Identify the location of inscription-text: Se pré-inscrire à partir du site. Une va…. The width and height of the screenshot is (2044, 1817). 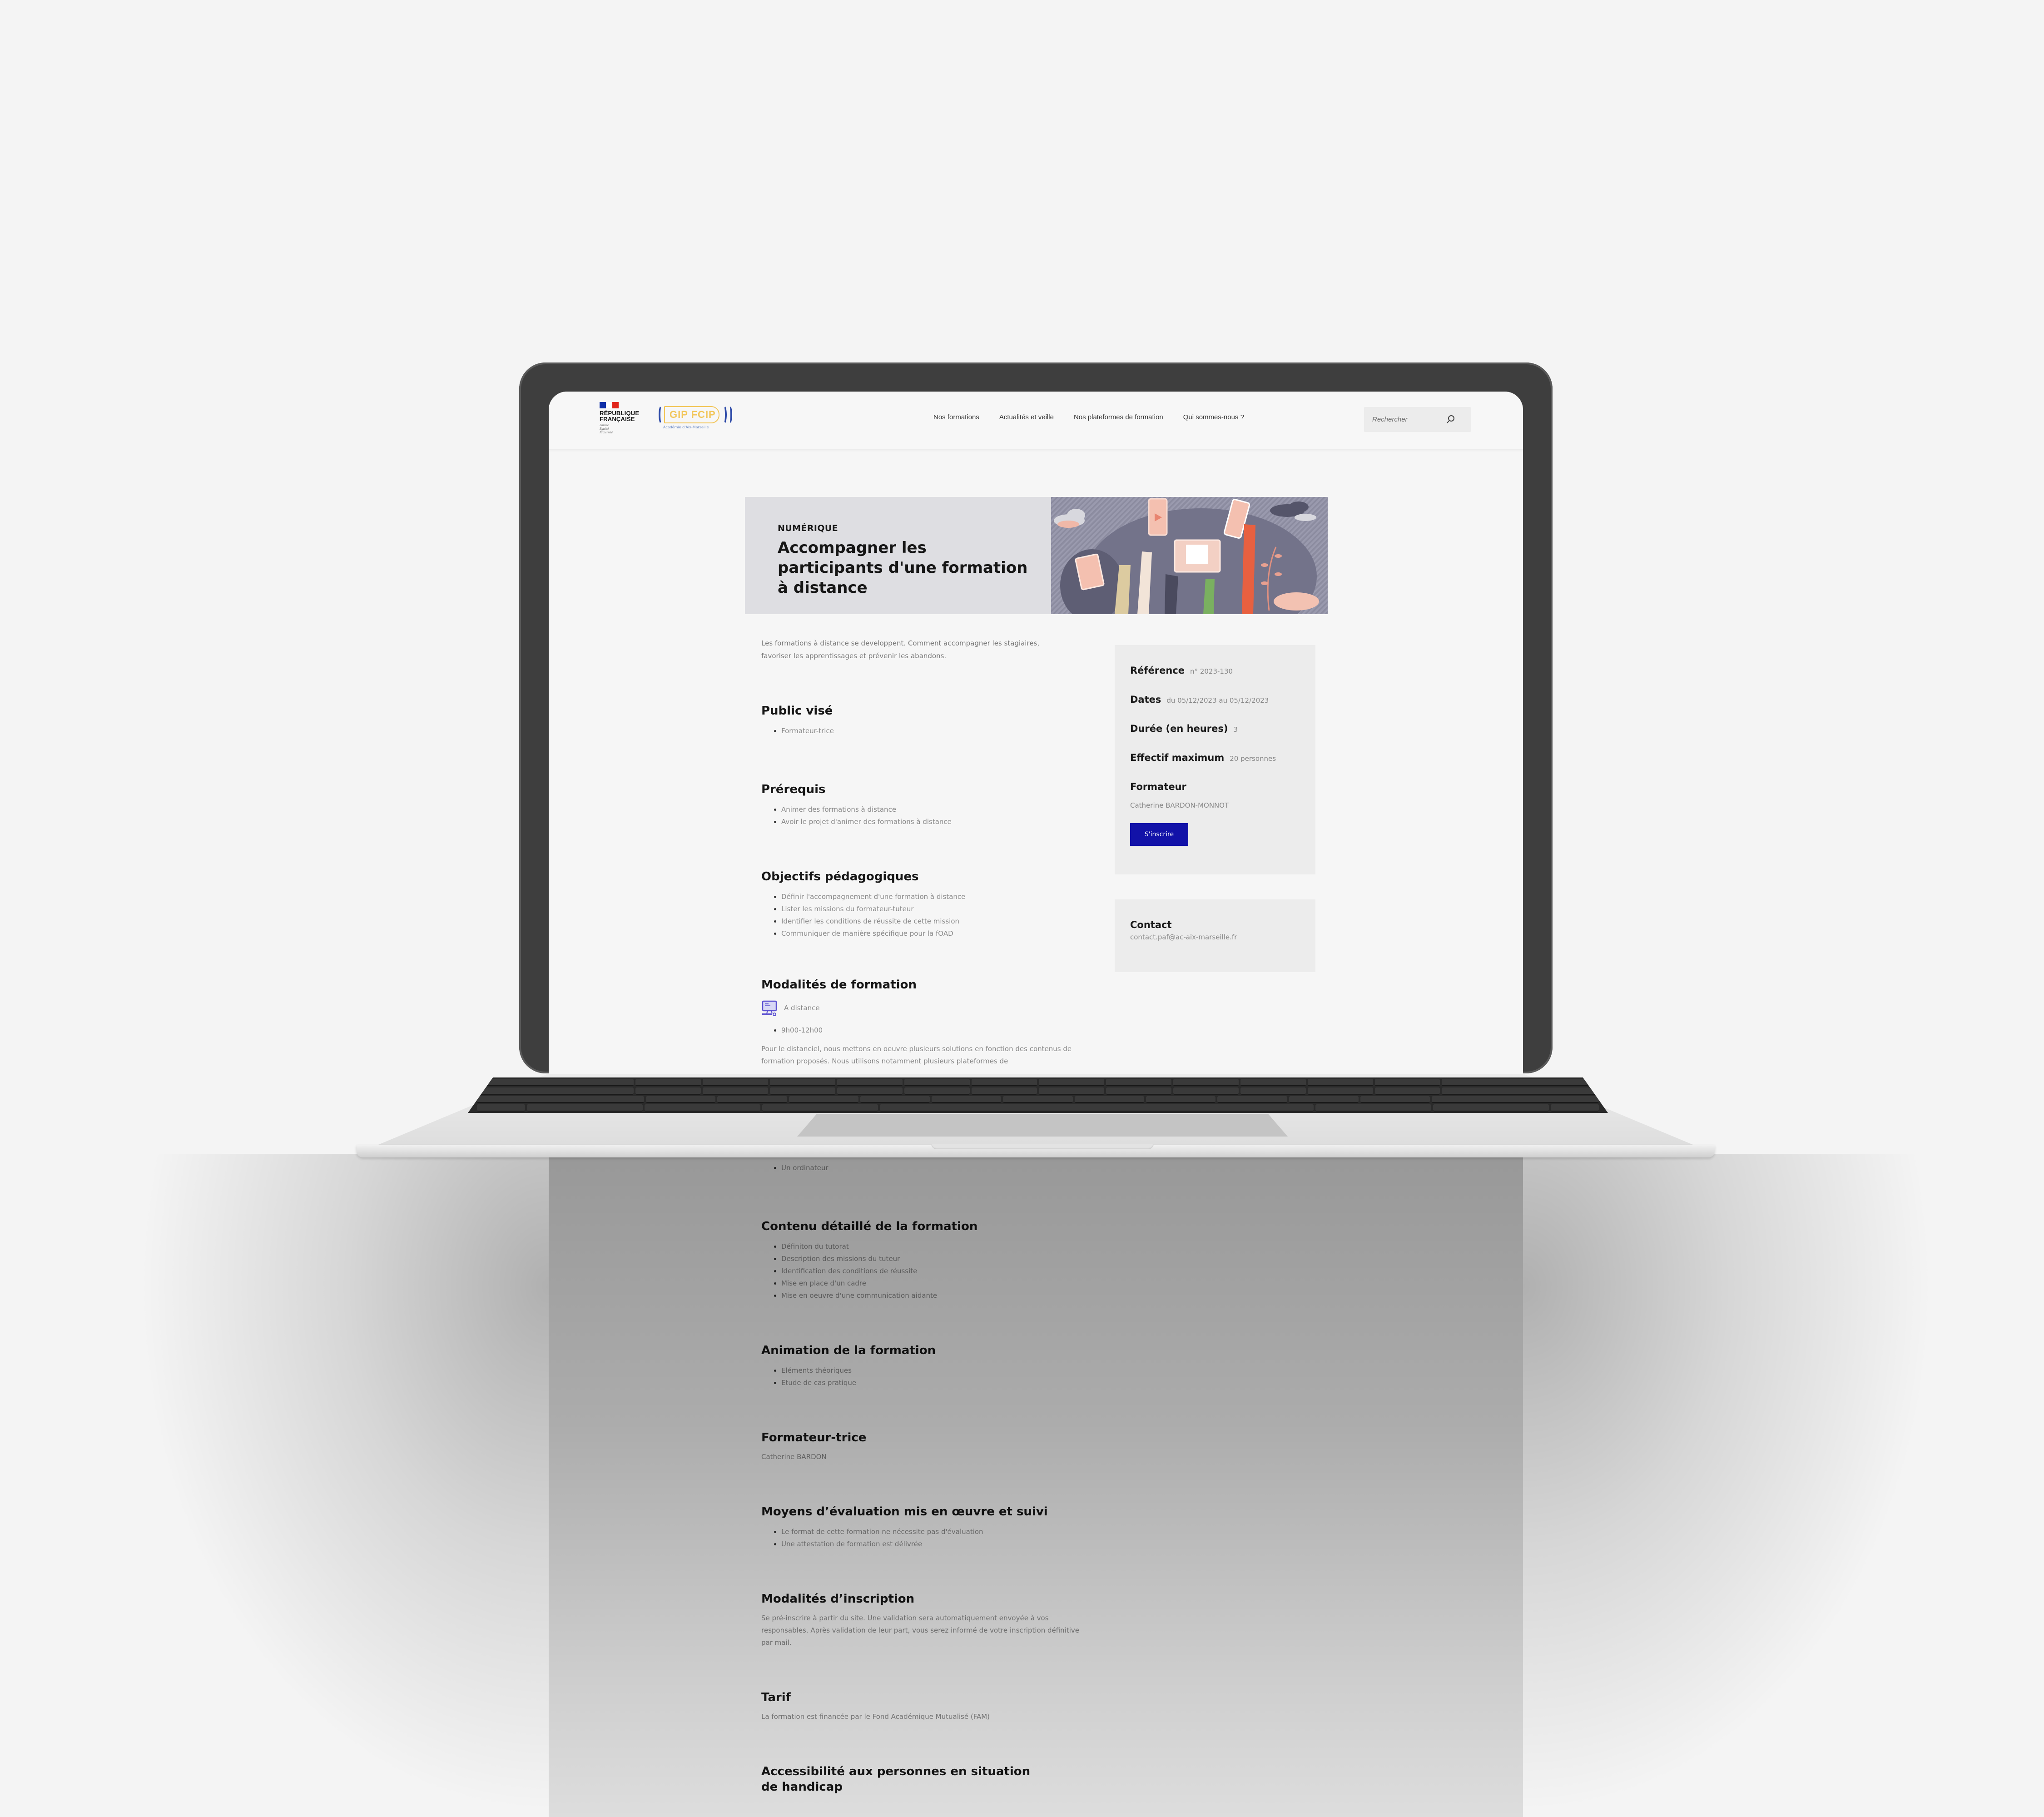
(921, 1630).